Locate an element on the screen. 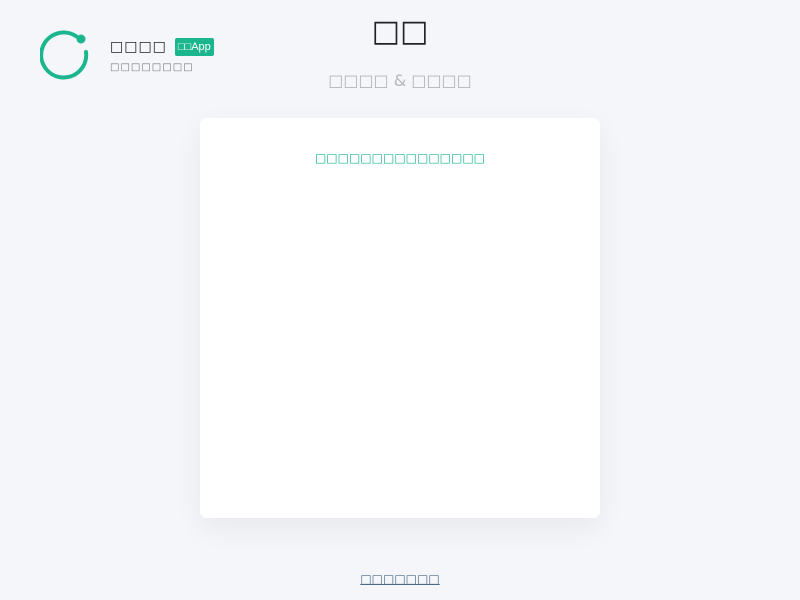 Image resolution: width=800 pixels, height=600 pixels. page-title: □□ is located at coordinates (400, 31).